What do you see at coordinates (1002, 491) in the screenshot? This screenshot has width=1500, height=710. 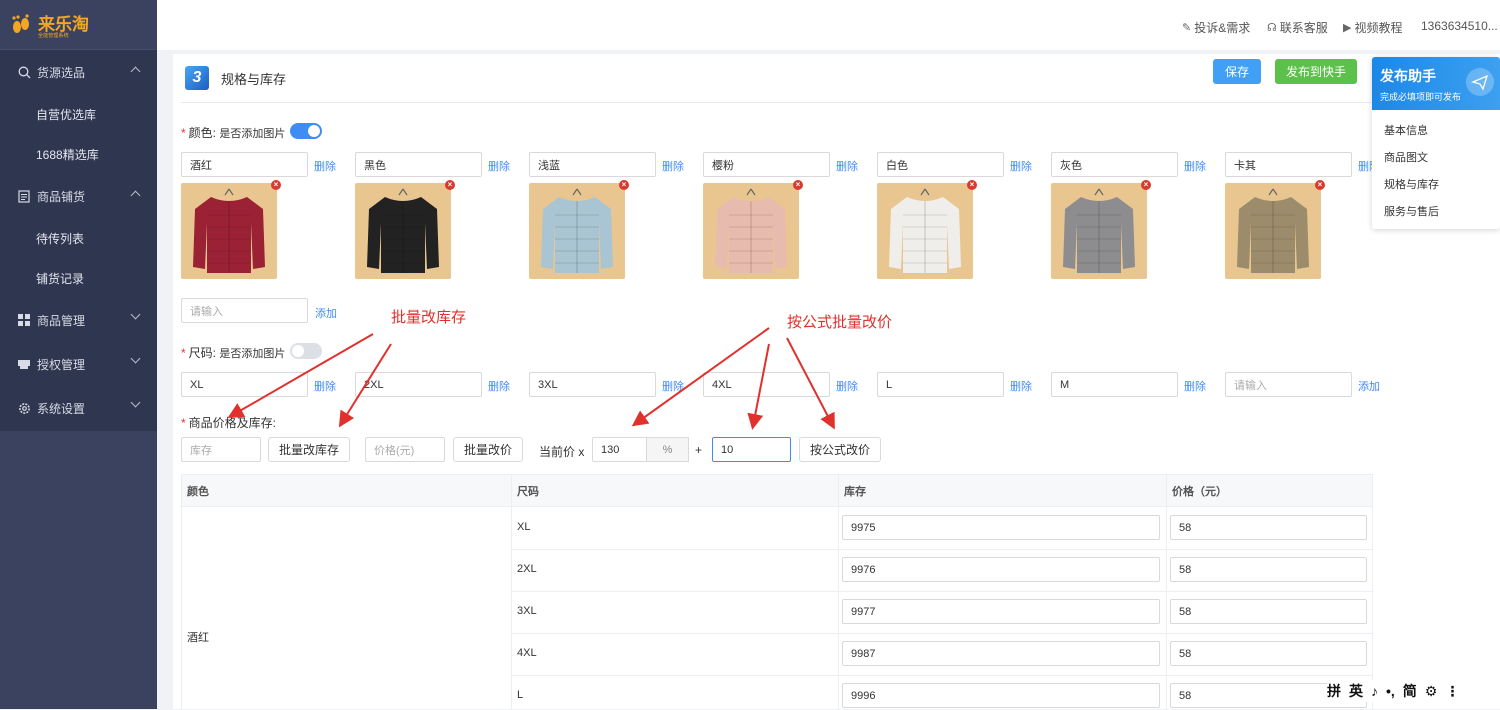 I see `col-header-stock: 库存` at bounding box center [1002, 491].